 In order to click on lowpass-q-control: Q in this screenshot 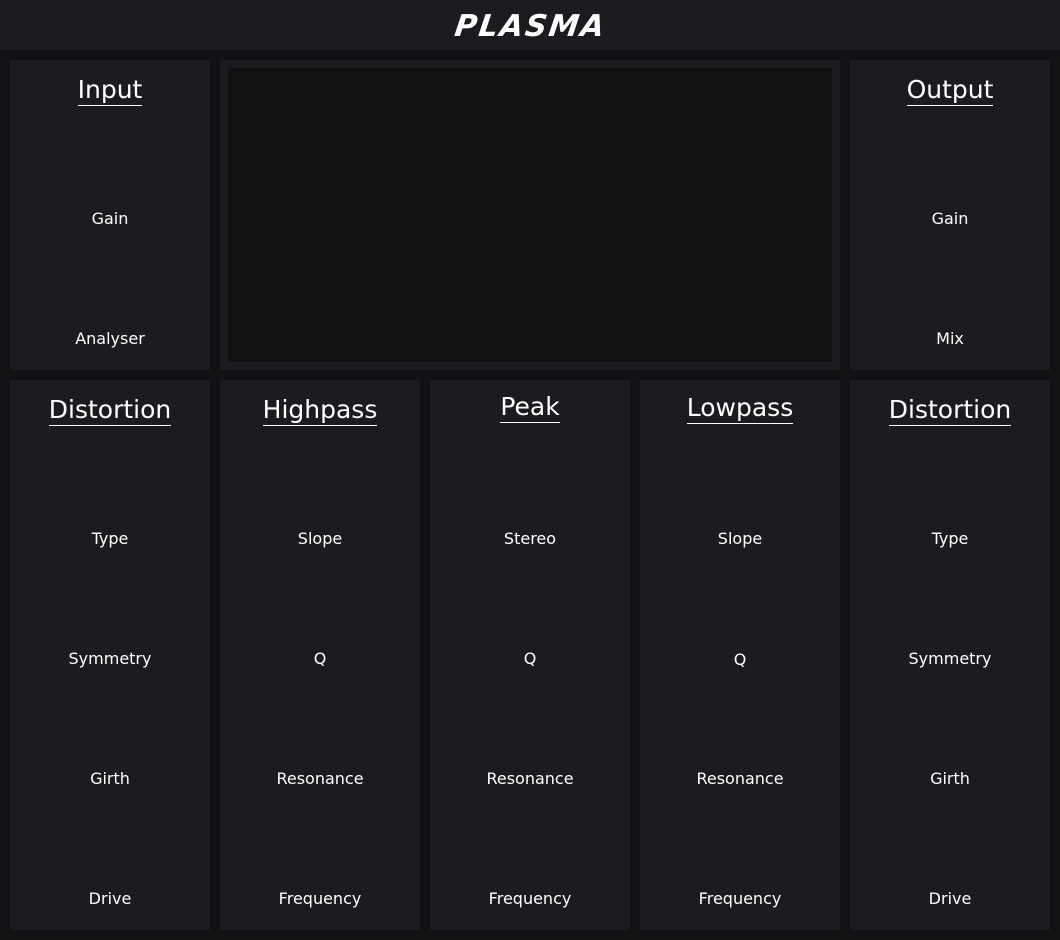, I will do `click(740, 660)`.